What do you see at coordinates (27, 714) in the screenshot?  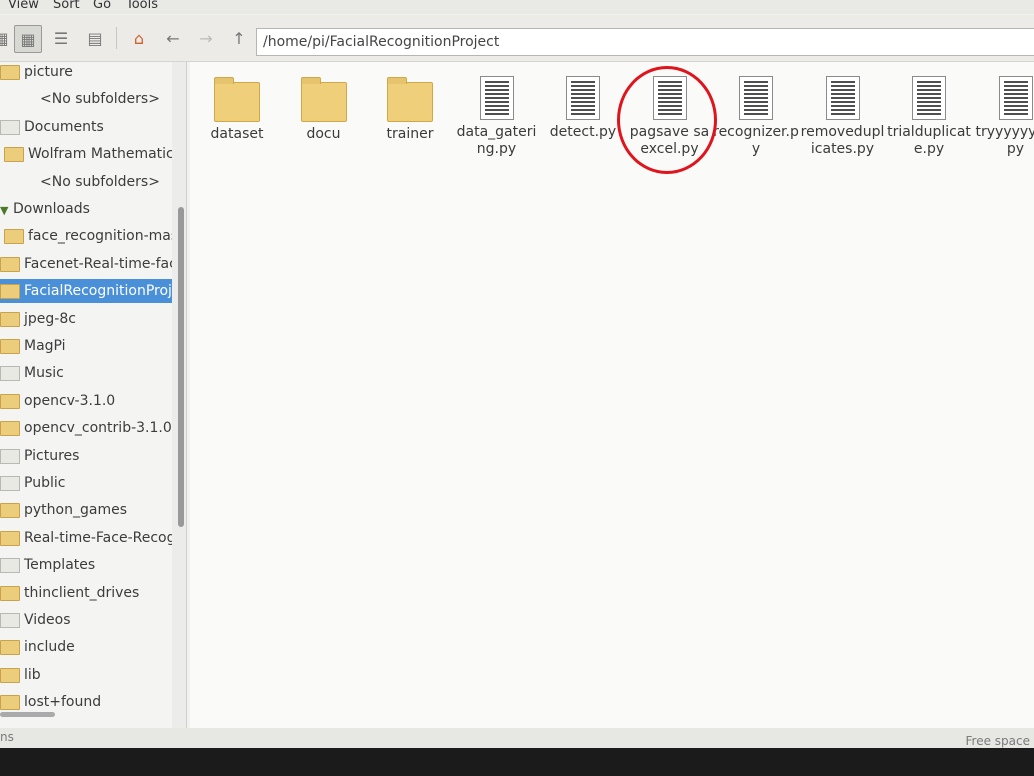 I see `sidebar-hscroll-thumb` at bounding box center [27, 714].